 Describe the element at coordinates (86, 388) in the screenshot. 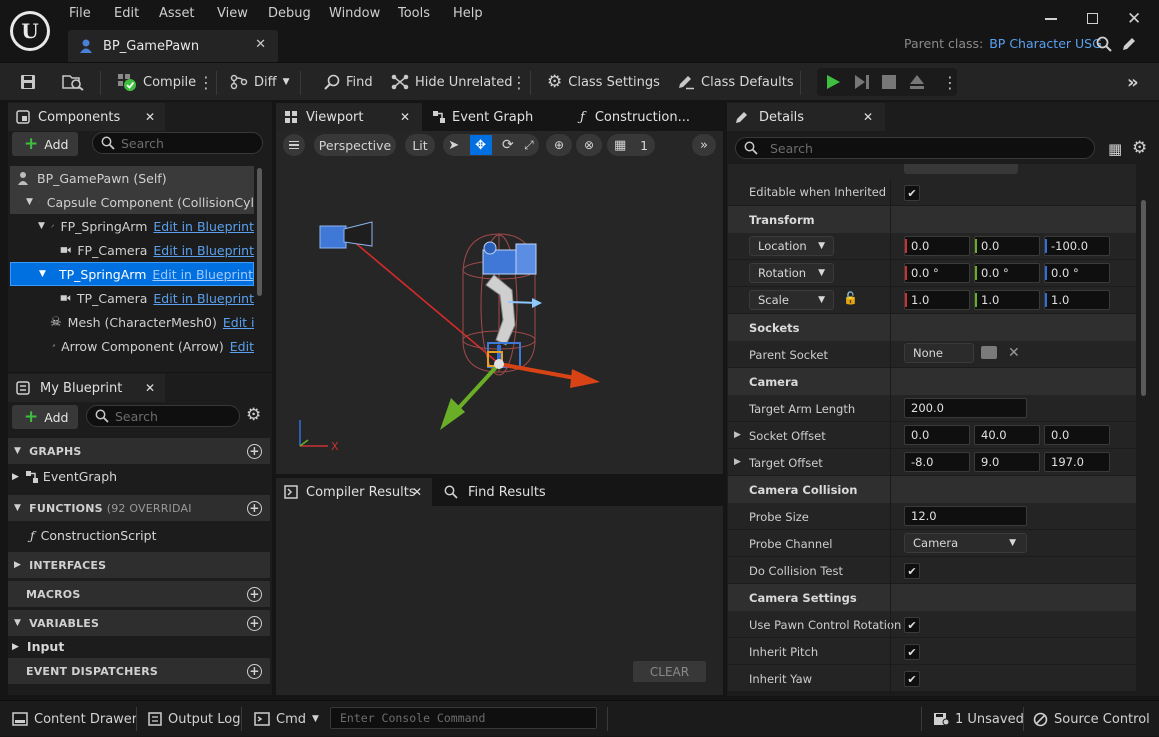

I see `tab-my-blueprint: My Blueprint ✕` at that location.